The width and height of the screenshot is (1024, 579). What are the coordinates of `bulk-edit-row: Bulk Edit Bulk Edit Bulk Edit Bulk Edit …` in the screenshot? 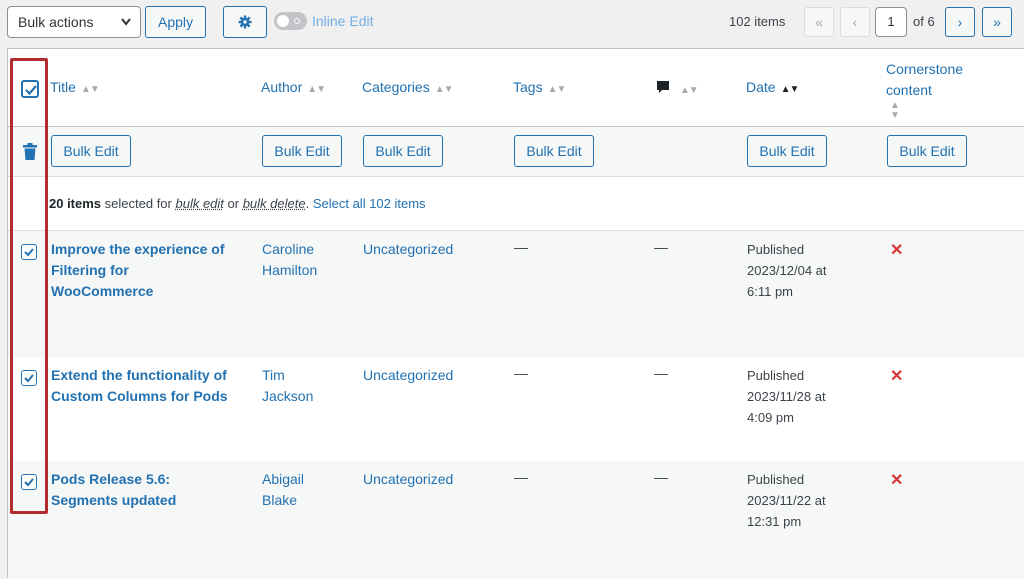 It's located at (516, 152).